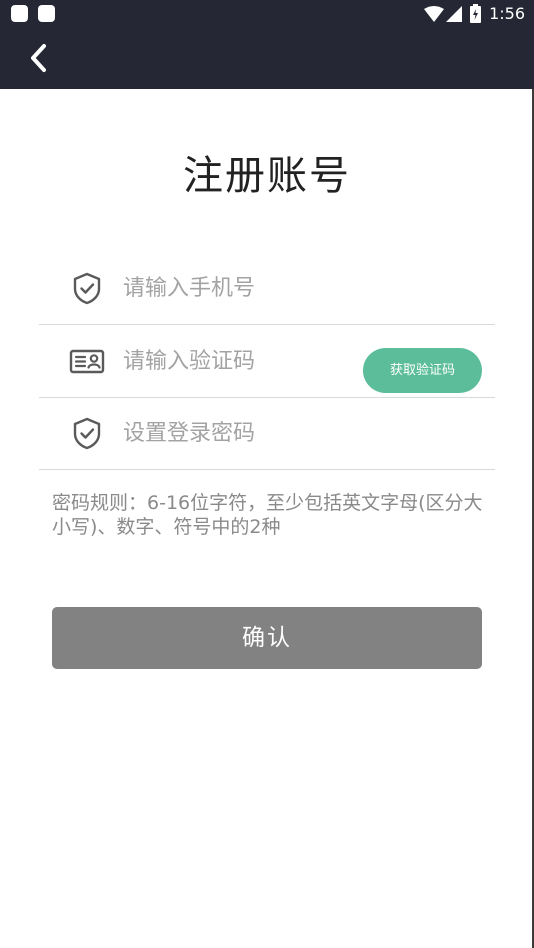  I want to click on get-code-button: 获取验证码, so click(422, 370).